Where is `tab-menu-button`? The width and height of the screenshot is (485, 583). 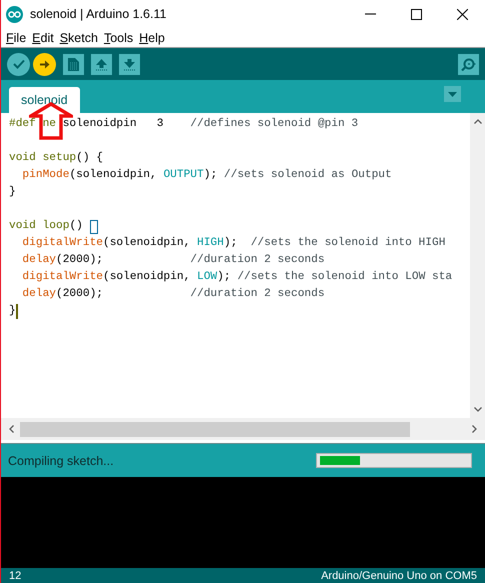 tab-menu-button is located at coordinates (452, 94).